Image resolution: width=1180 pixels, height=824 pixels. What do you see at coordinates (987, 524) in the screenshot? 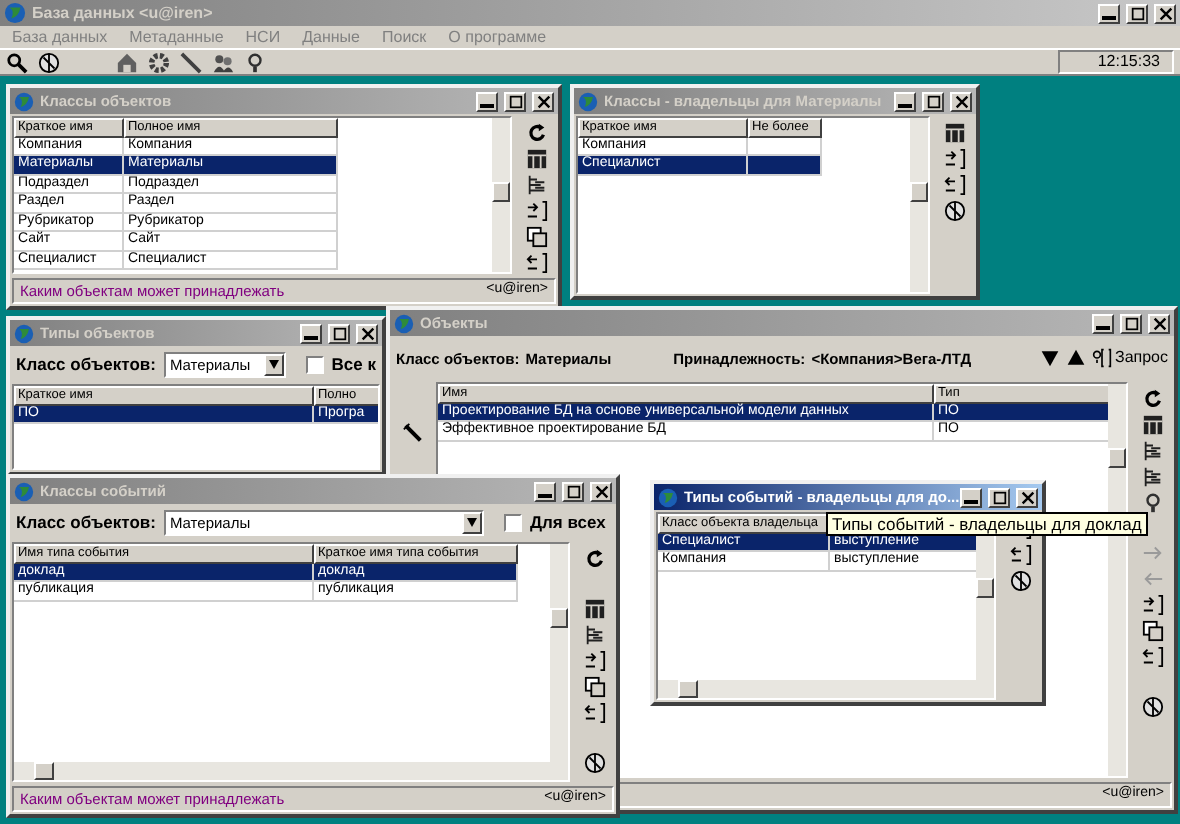
I see `tooltip: Типы событий - владельцы для доклад` at bounding box center [987, 524].